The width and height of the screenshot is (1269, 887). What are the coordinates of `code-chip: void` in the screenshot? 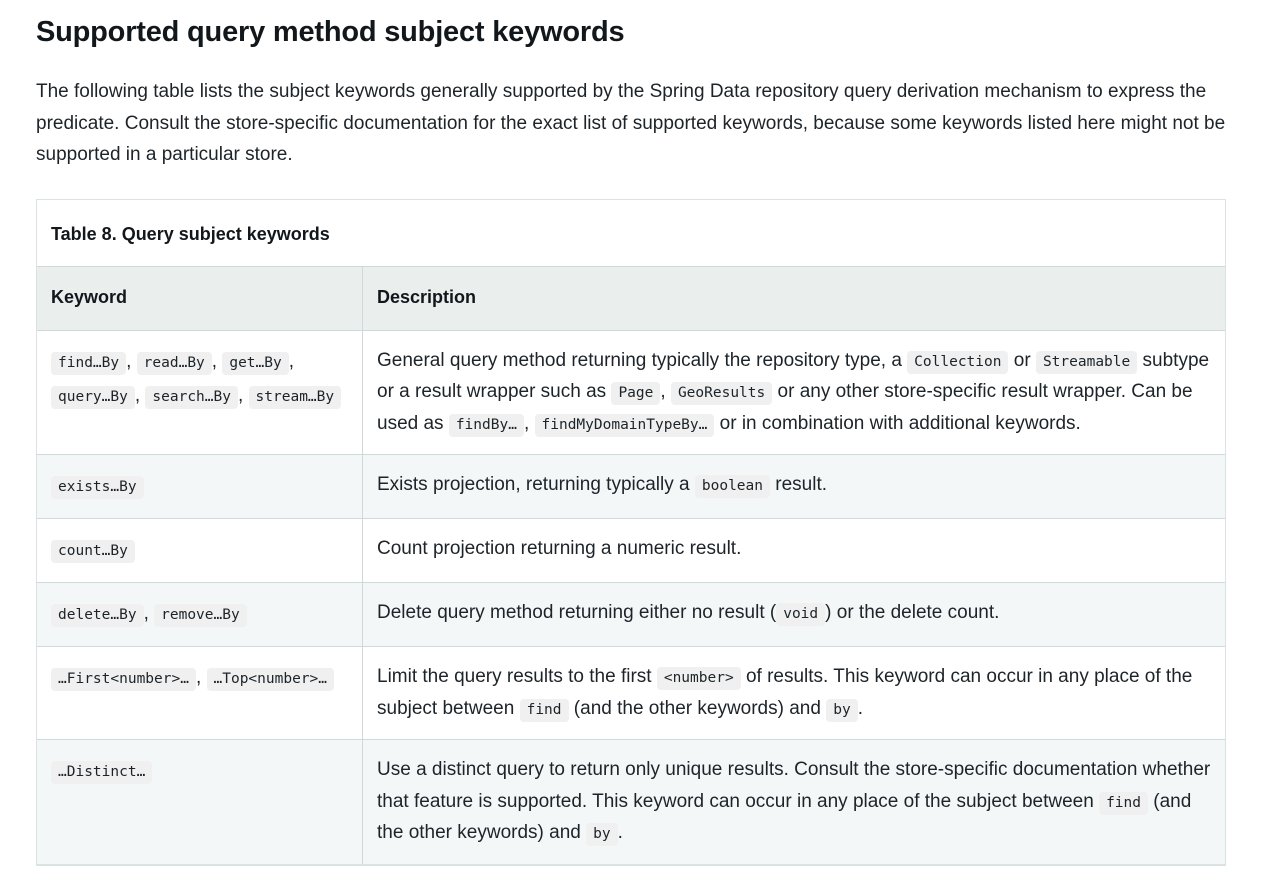 It's located at (801, 614).